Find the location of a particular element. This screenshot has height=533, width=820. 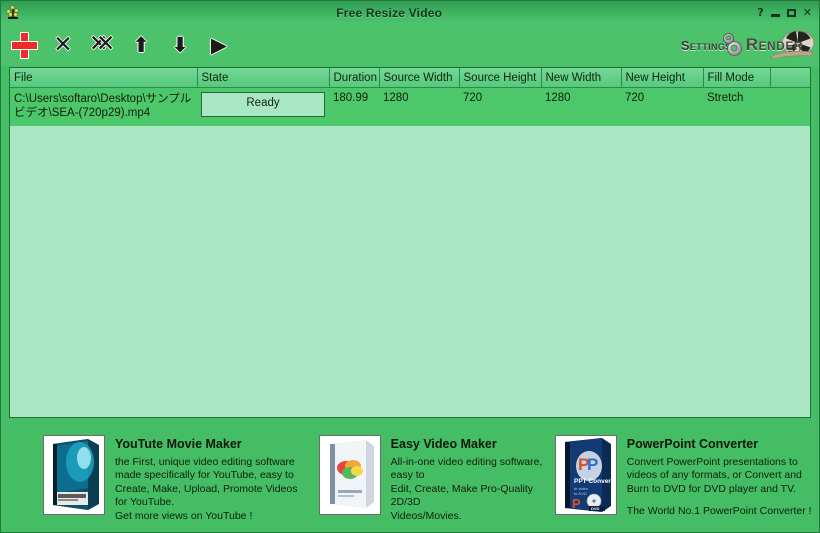

plus-icon is located at coordinates (24, 45).